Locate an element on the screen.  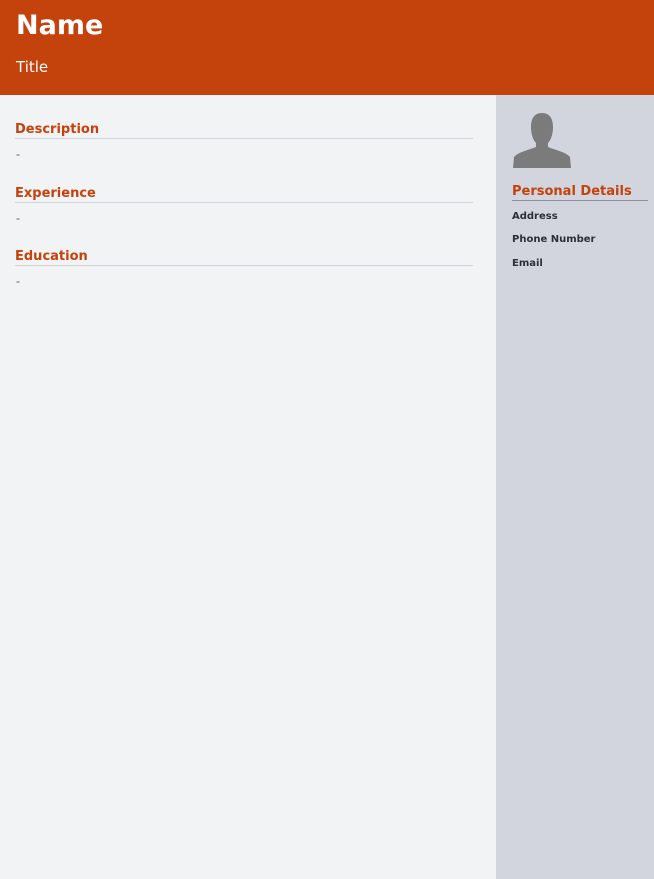
address-field: Address is located at coordinates (535, 216).